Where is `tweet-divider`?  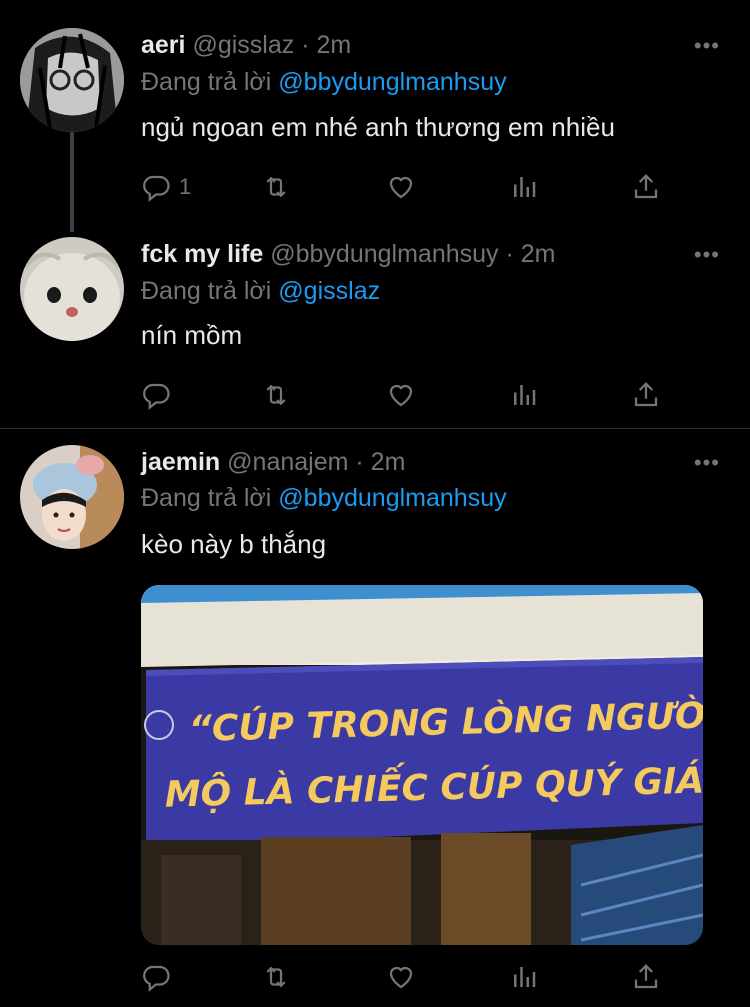
tweet-divider is located at coordinates (375, 428).